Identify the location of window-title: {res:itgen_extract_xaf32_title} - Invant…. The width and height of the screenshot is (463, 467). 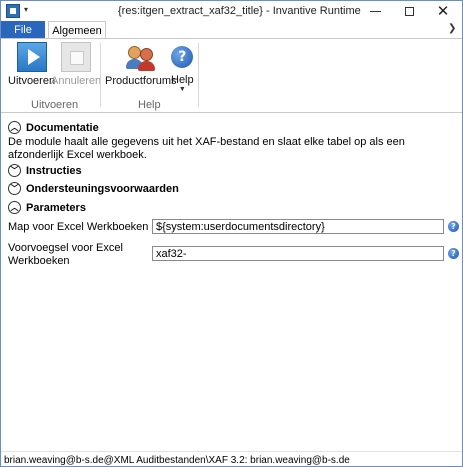
(239, 11).